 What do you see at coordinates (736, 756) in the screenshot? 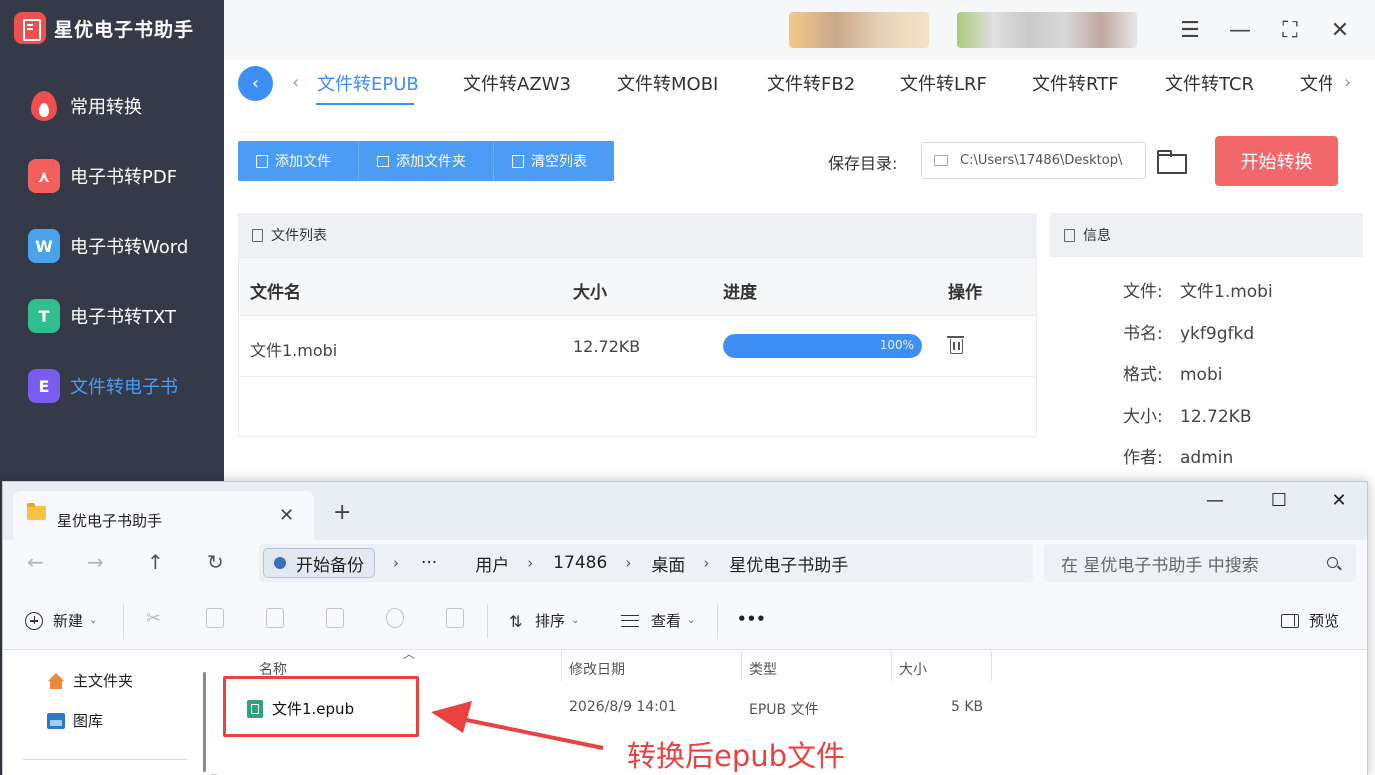
I see `annotation-text: 转换后epub文件` at bounding box center [736, 756].